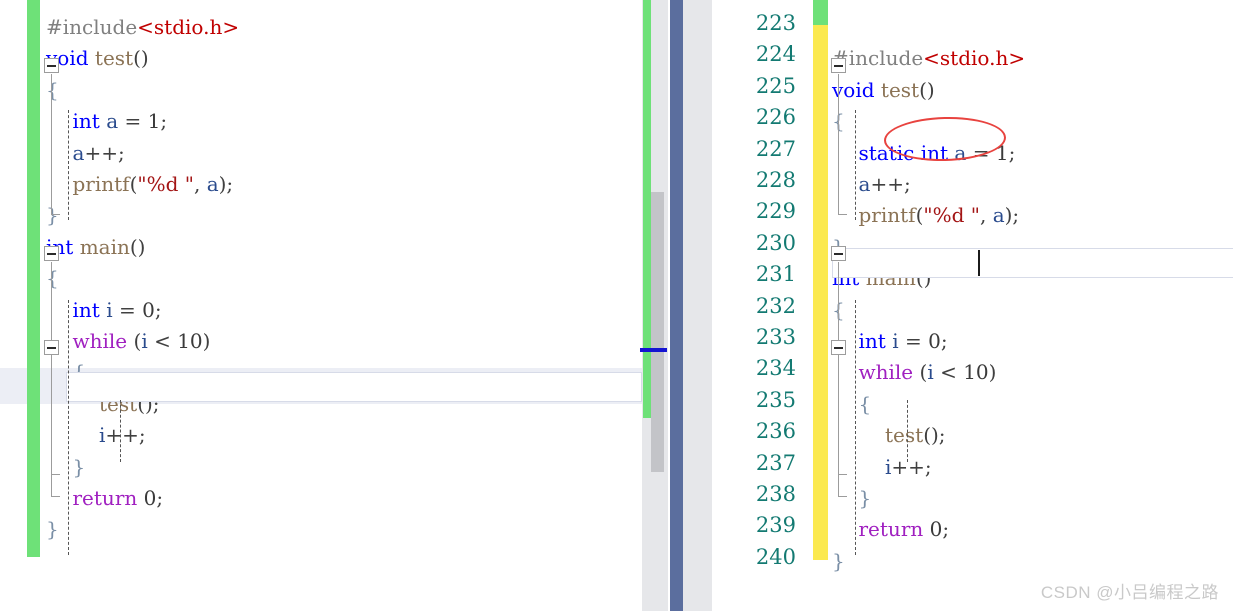  I want to click on code-line: int a = 1;, so click(120, 121).